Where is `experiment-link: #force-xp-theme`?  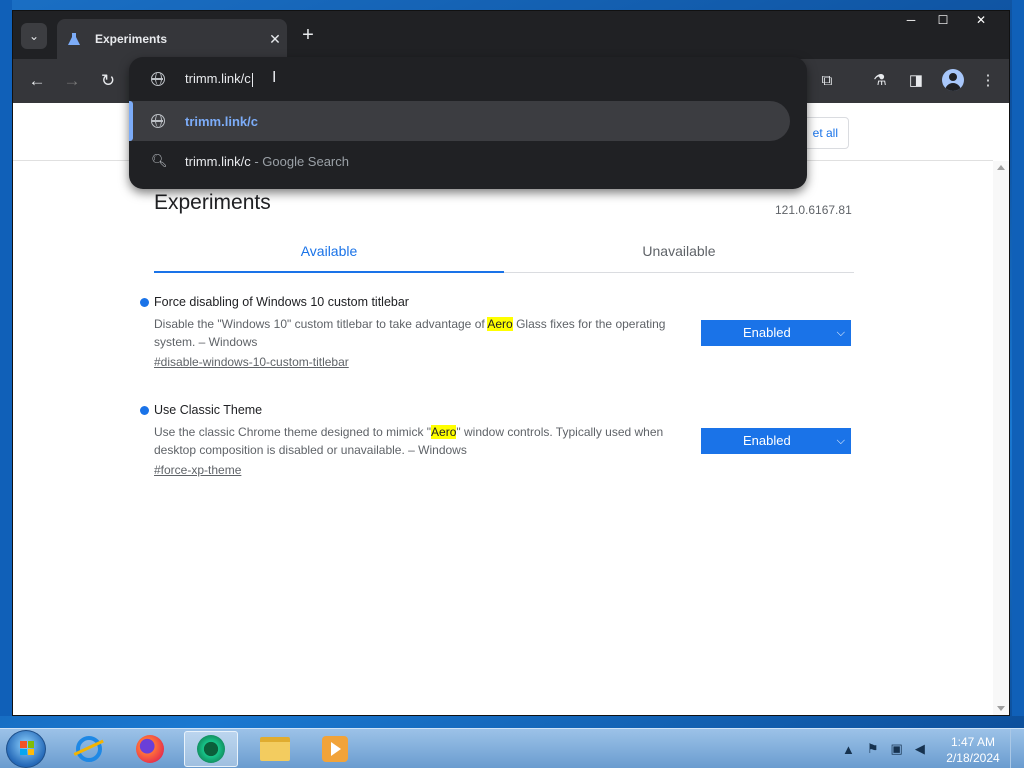
experiment-link: #force-xp-theme is located at coordinates (507, 470).